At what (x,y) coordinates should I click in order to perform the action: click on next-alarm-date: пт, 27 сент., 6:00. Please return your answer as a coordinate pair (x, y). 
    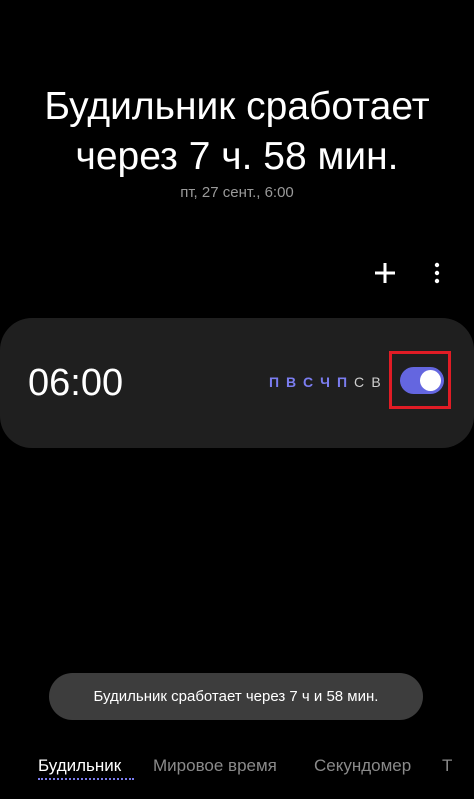
    Looking at the image, I should click on (237, 192).